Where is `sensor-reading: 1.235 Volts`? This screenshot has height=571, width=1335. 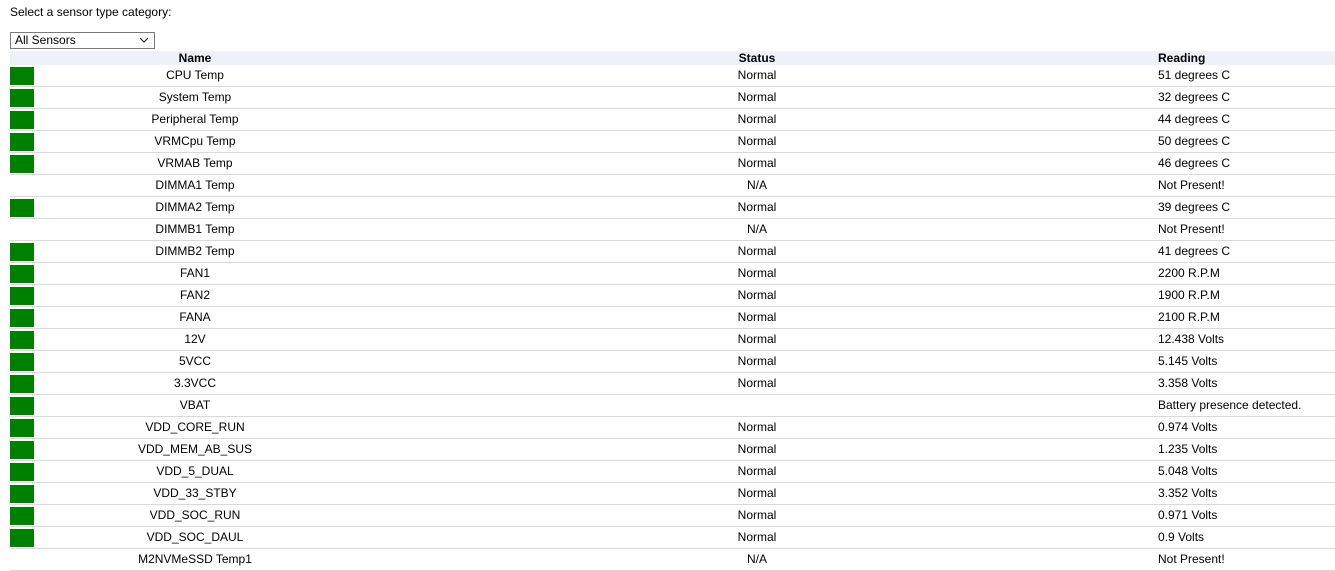
sensor-reading: 1.235 Volts is located at coordinates (1246, 449).